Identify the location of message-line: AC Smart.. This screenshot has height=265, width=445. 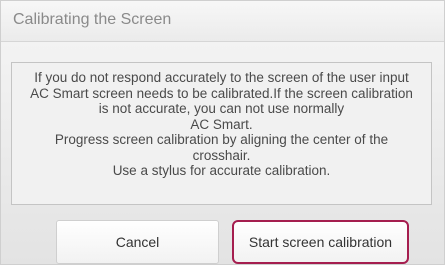
(221, 124).